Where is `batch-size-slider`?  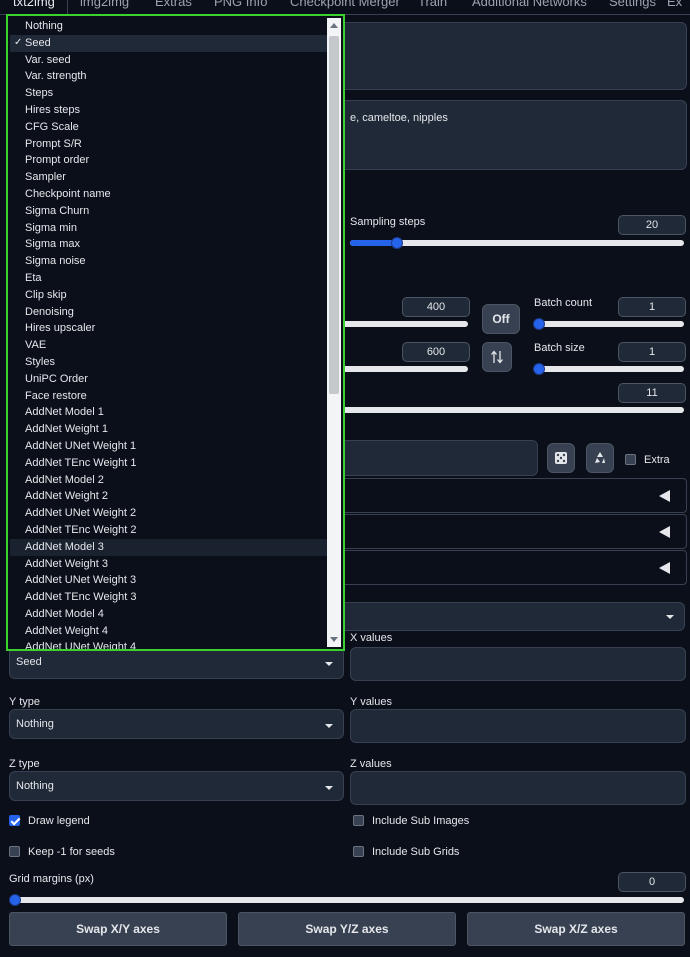 batch-size-slider is located at coordinates (608, 369).